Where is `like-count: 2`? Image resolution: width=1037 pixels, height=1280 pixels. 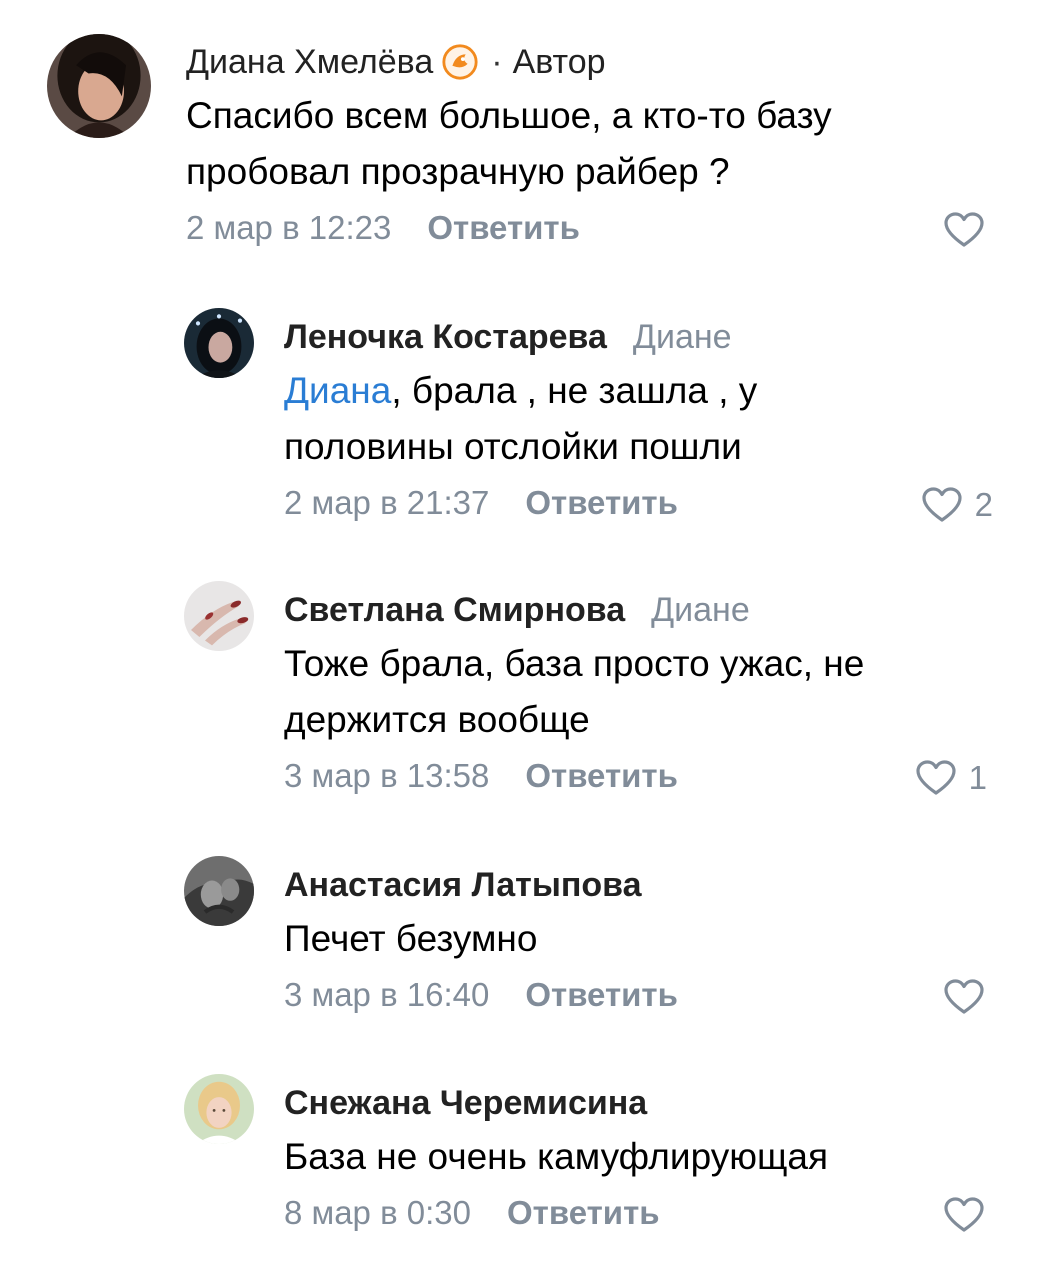
like-count: 2 is located at coordinates (983, 504).